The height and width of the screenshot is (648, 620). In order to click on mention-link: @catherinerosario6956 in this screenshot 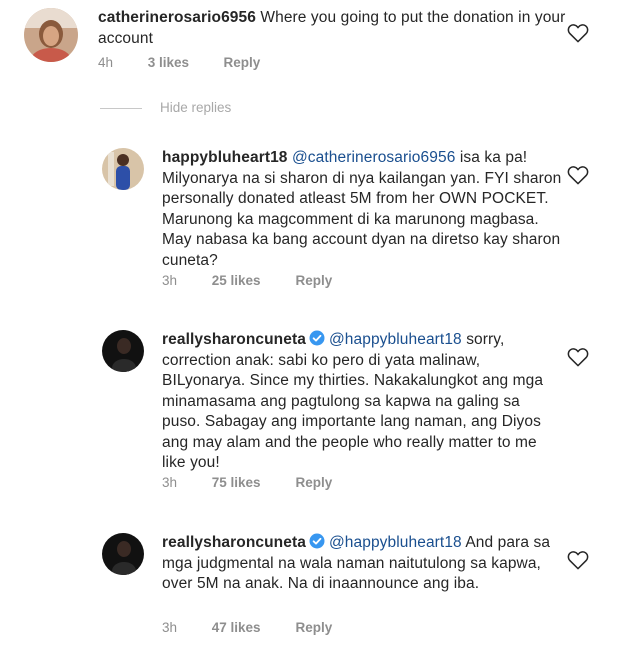, I will do `click(373, 157)`.